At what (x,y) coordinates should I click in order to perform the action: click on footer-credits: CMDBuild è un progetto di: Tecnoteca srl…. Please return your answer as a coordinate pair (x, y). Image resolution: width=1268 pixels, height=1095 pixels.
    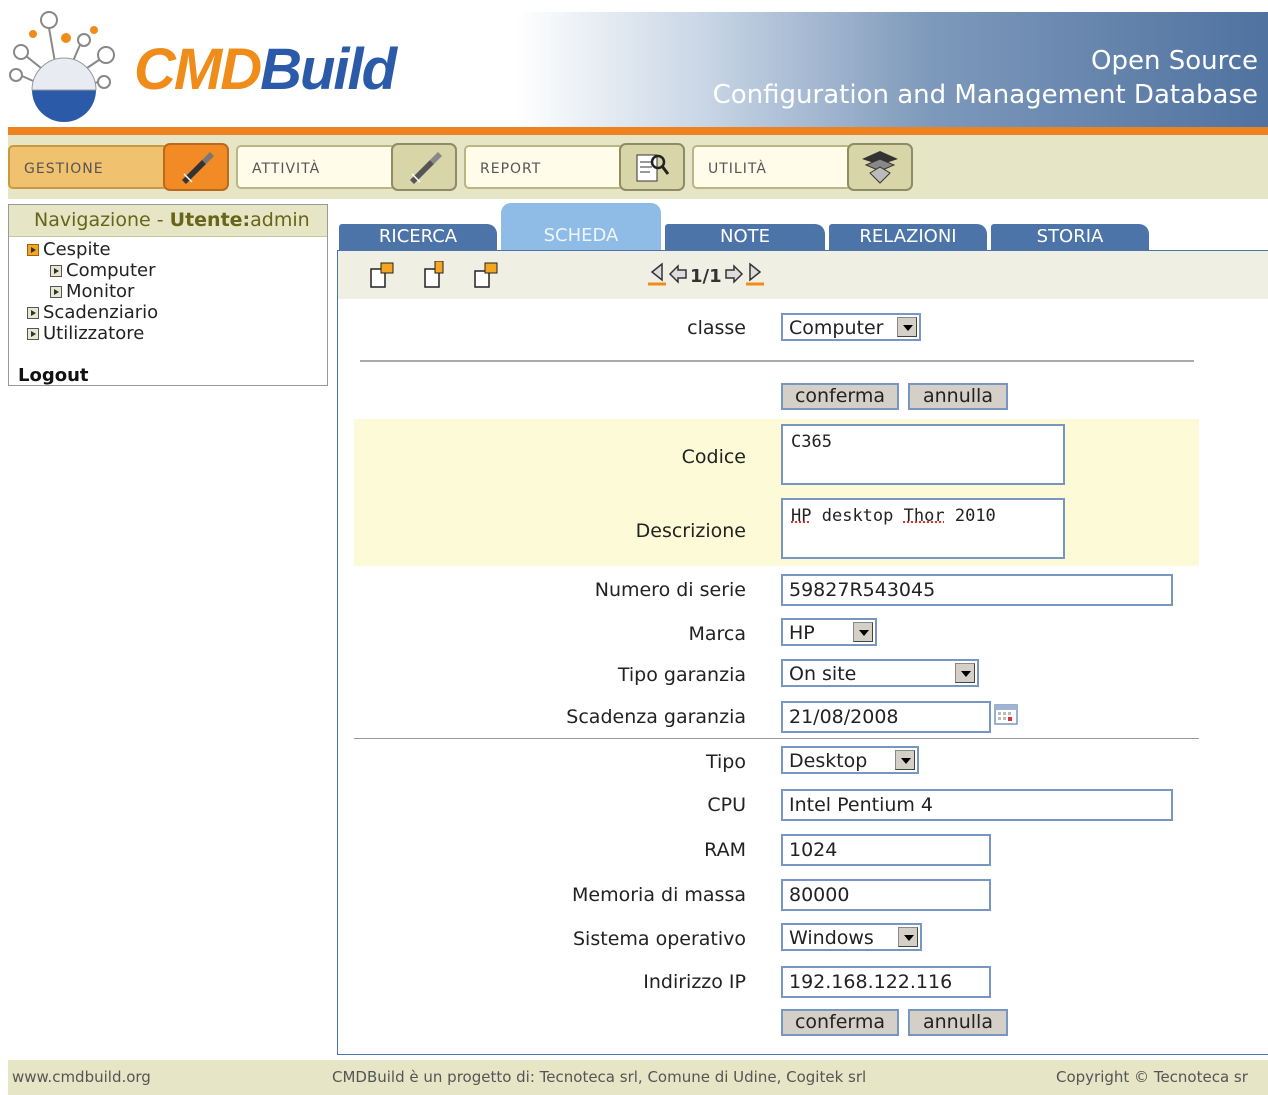
    Looking at the image, I should click on (599, 1077).